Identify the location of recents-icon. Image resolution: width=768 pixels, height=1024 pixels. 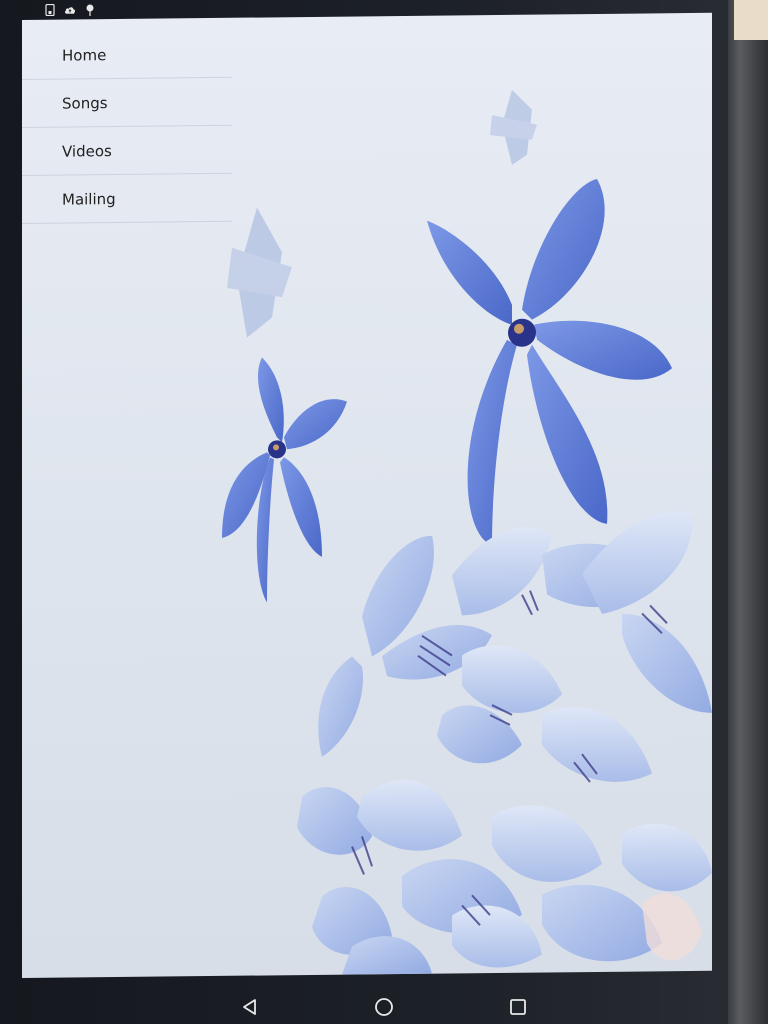
(518, 1007).